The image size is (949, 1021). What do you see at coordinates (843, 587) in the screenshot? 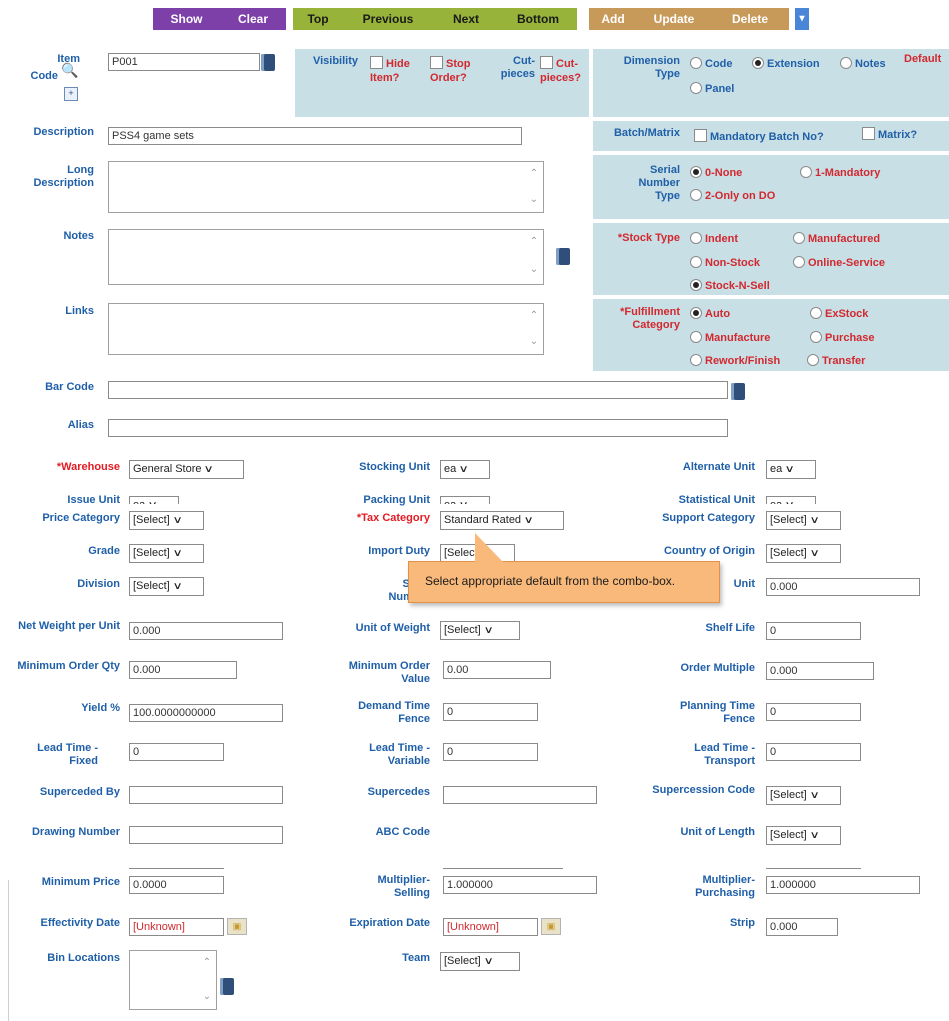
I see `unit-right-input: 0.000` at bounding box center [843, 587].